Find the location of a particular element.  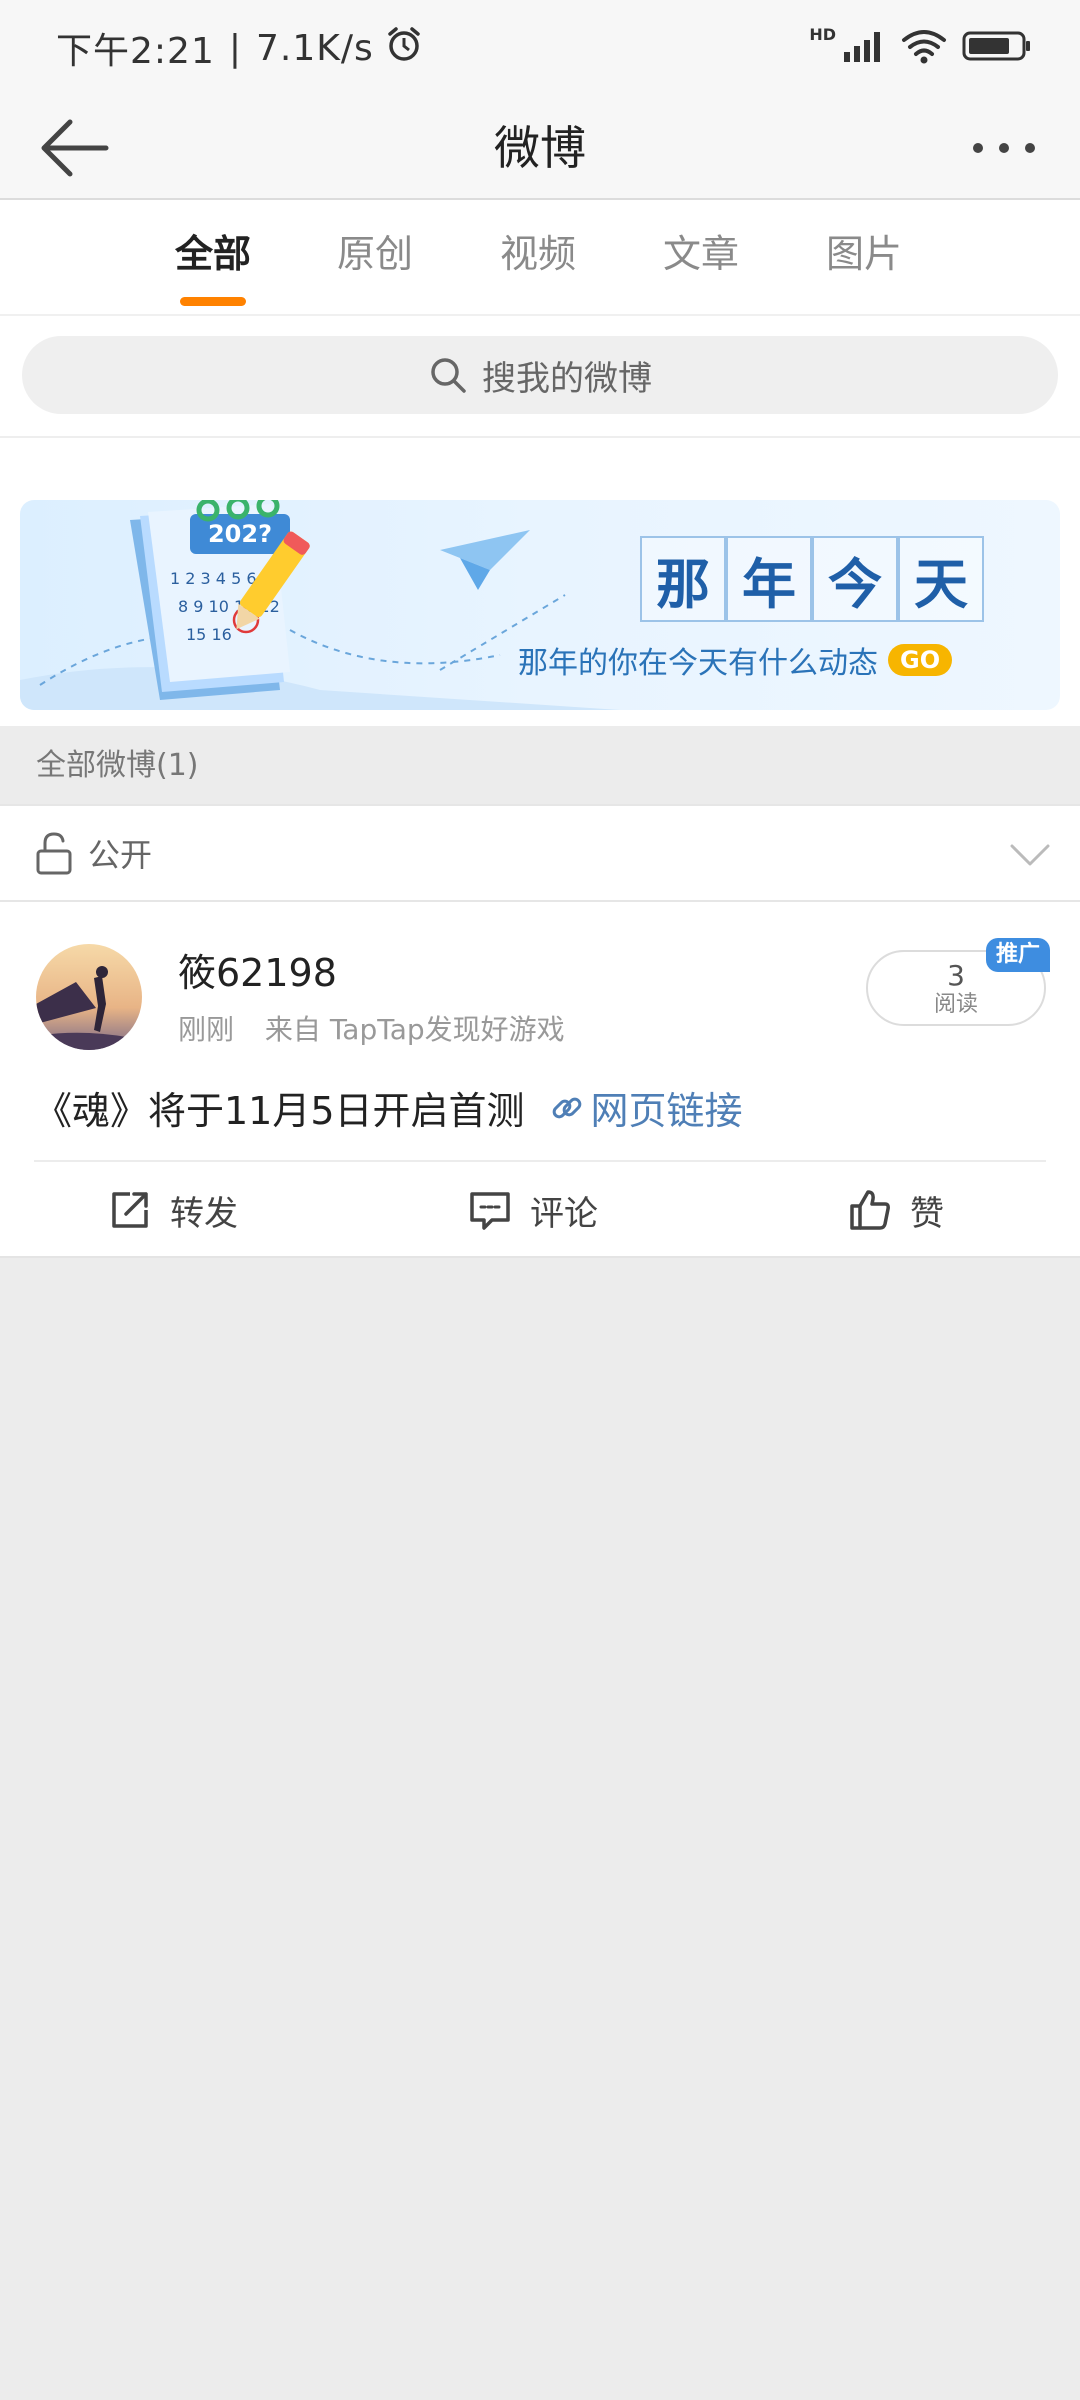

banner-title-char: 天 is located at coordinates (941, 579).